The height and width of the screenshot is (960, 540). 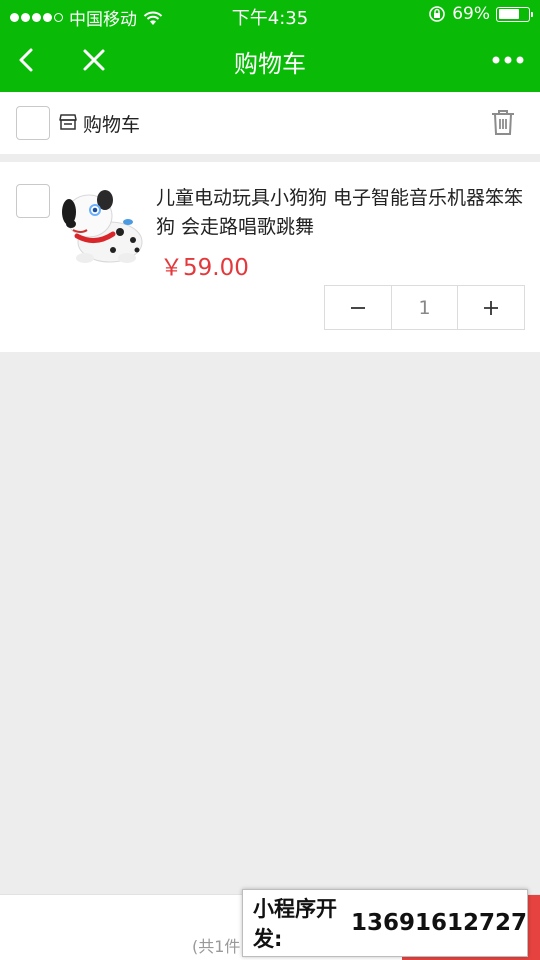 What do you see at coordinates (508, 60) in the screenshot?
I see `more-dots-icon` at bounding box center [508, 60].